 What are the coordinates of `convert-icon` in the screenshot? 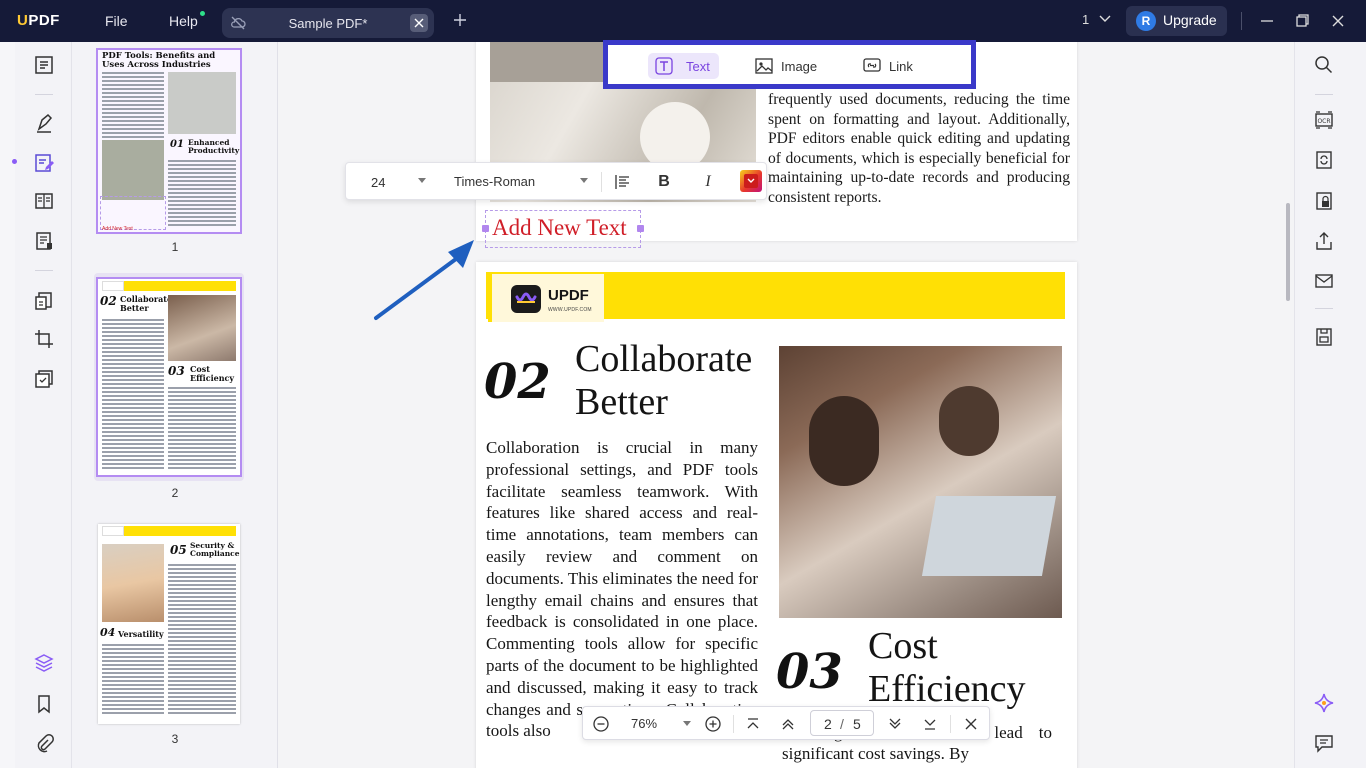 It's located at (44, 301).